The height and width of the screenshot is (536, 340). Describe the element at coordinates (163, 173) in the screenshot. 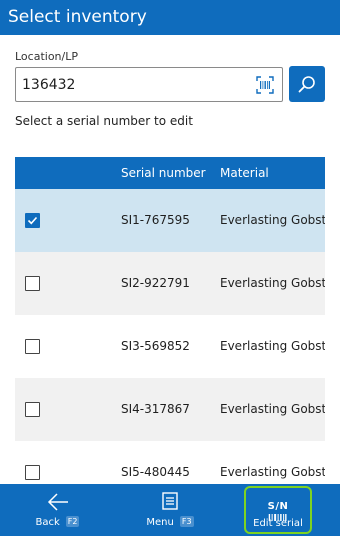

I see `column-header-serial: Serial number` at that location.